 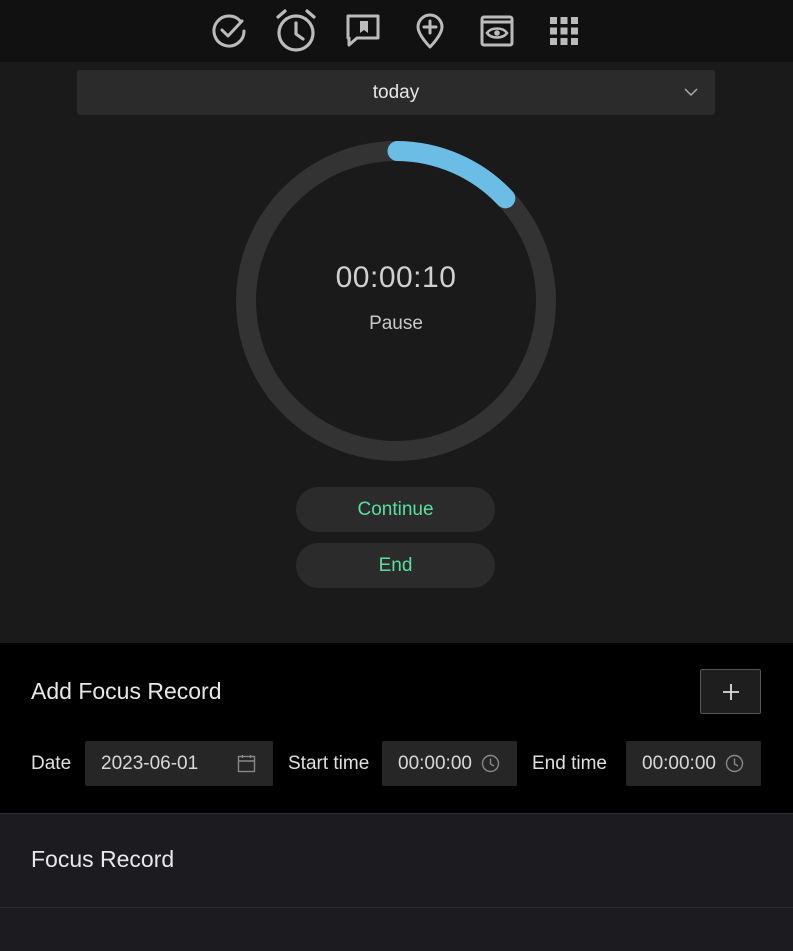 What do you see at coordinates (126, 691) in the screenshot?
I see `add-record-title: Add Focus Record` at bounding box center [126, 691].